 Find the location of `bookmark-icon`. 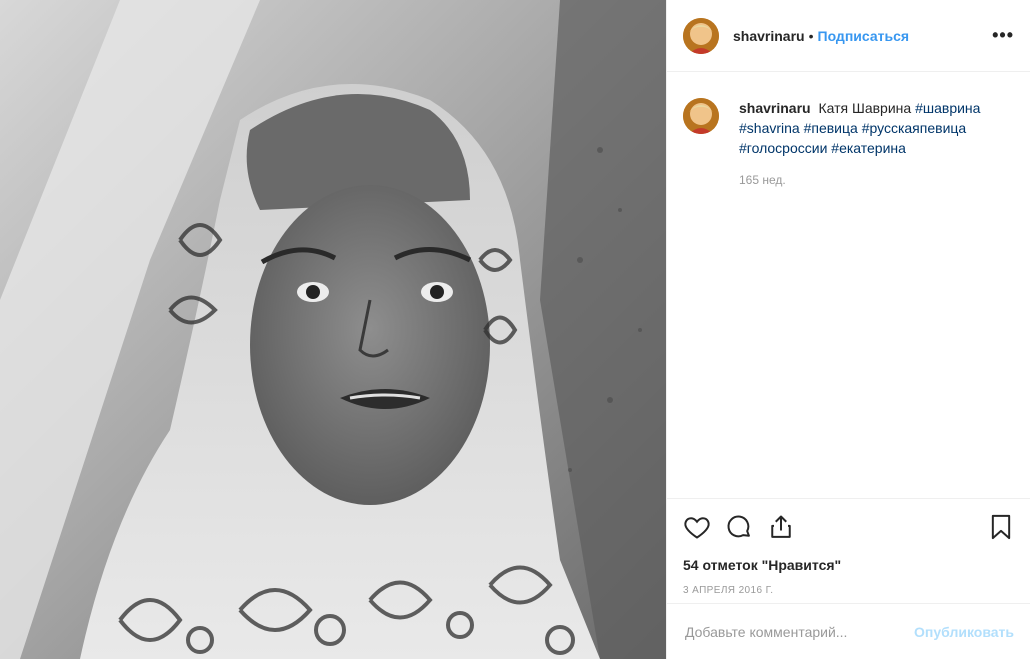

bookmark-icon is located at coordinates (1001, 527).